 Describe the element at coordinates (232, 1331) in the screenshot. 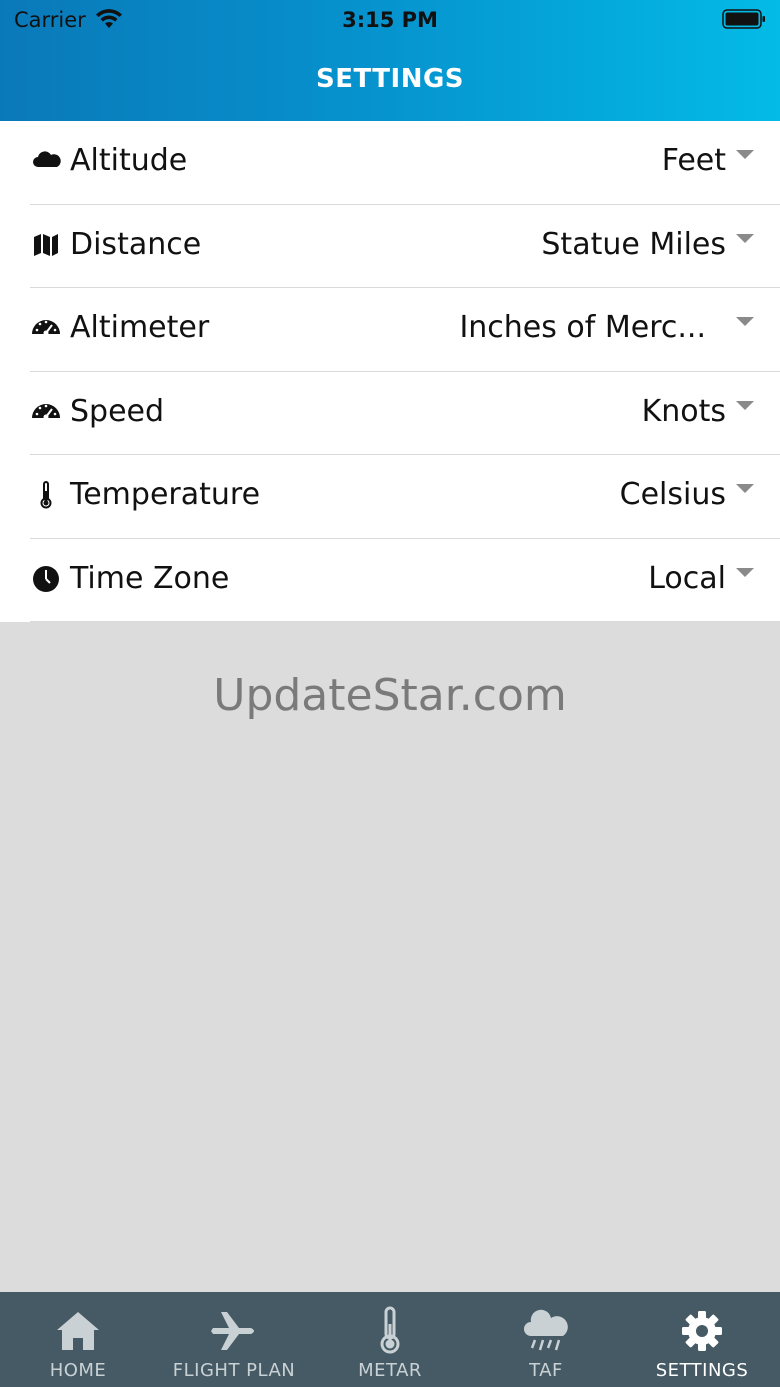

I see `airplane-icon` at that location.